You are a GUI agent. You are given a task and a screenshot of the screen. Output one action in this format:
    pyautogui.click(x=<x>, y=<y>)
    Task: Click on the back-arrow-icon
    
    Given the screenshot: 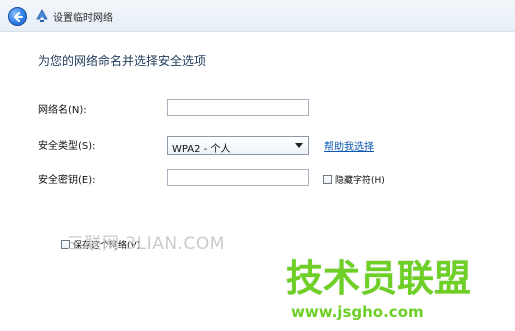 What is the action you would take?
    pyautogui.click(x=18, y=17)
    